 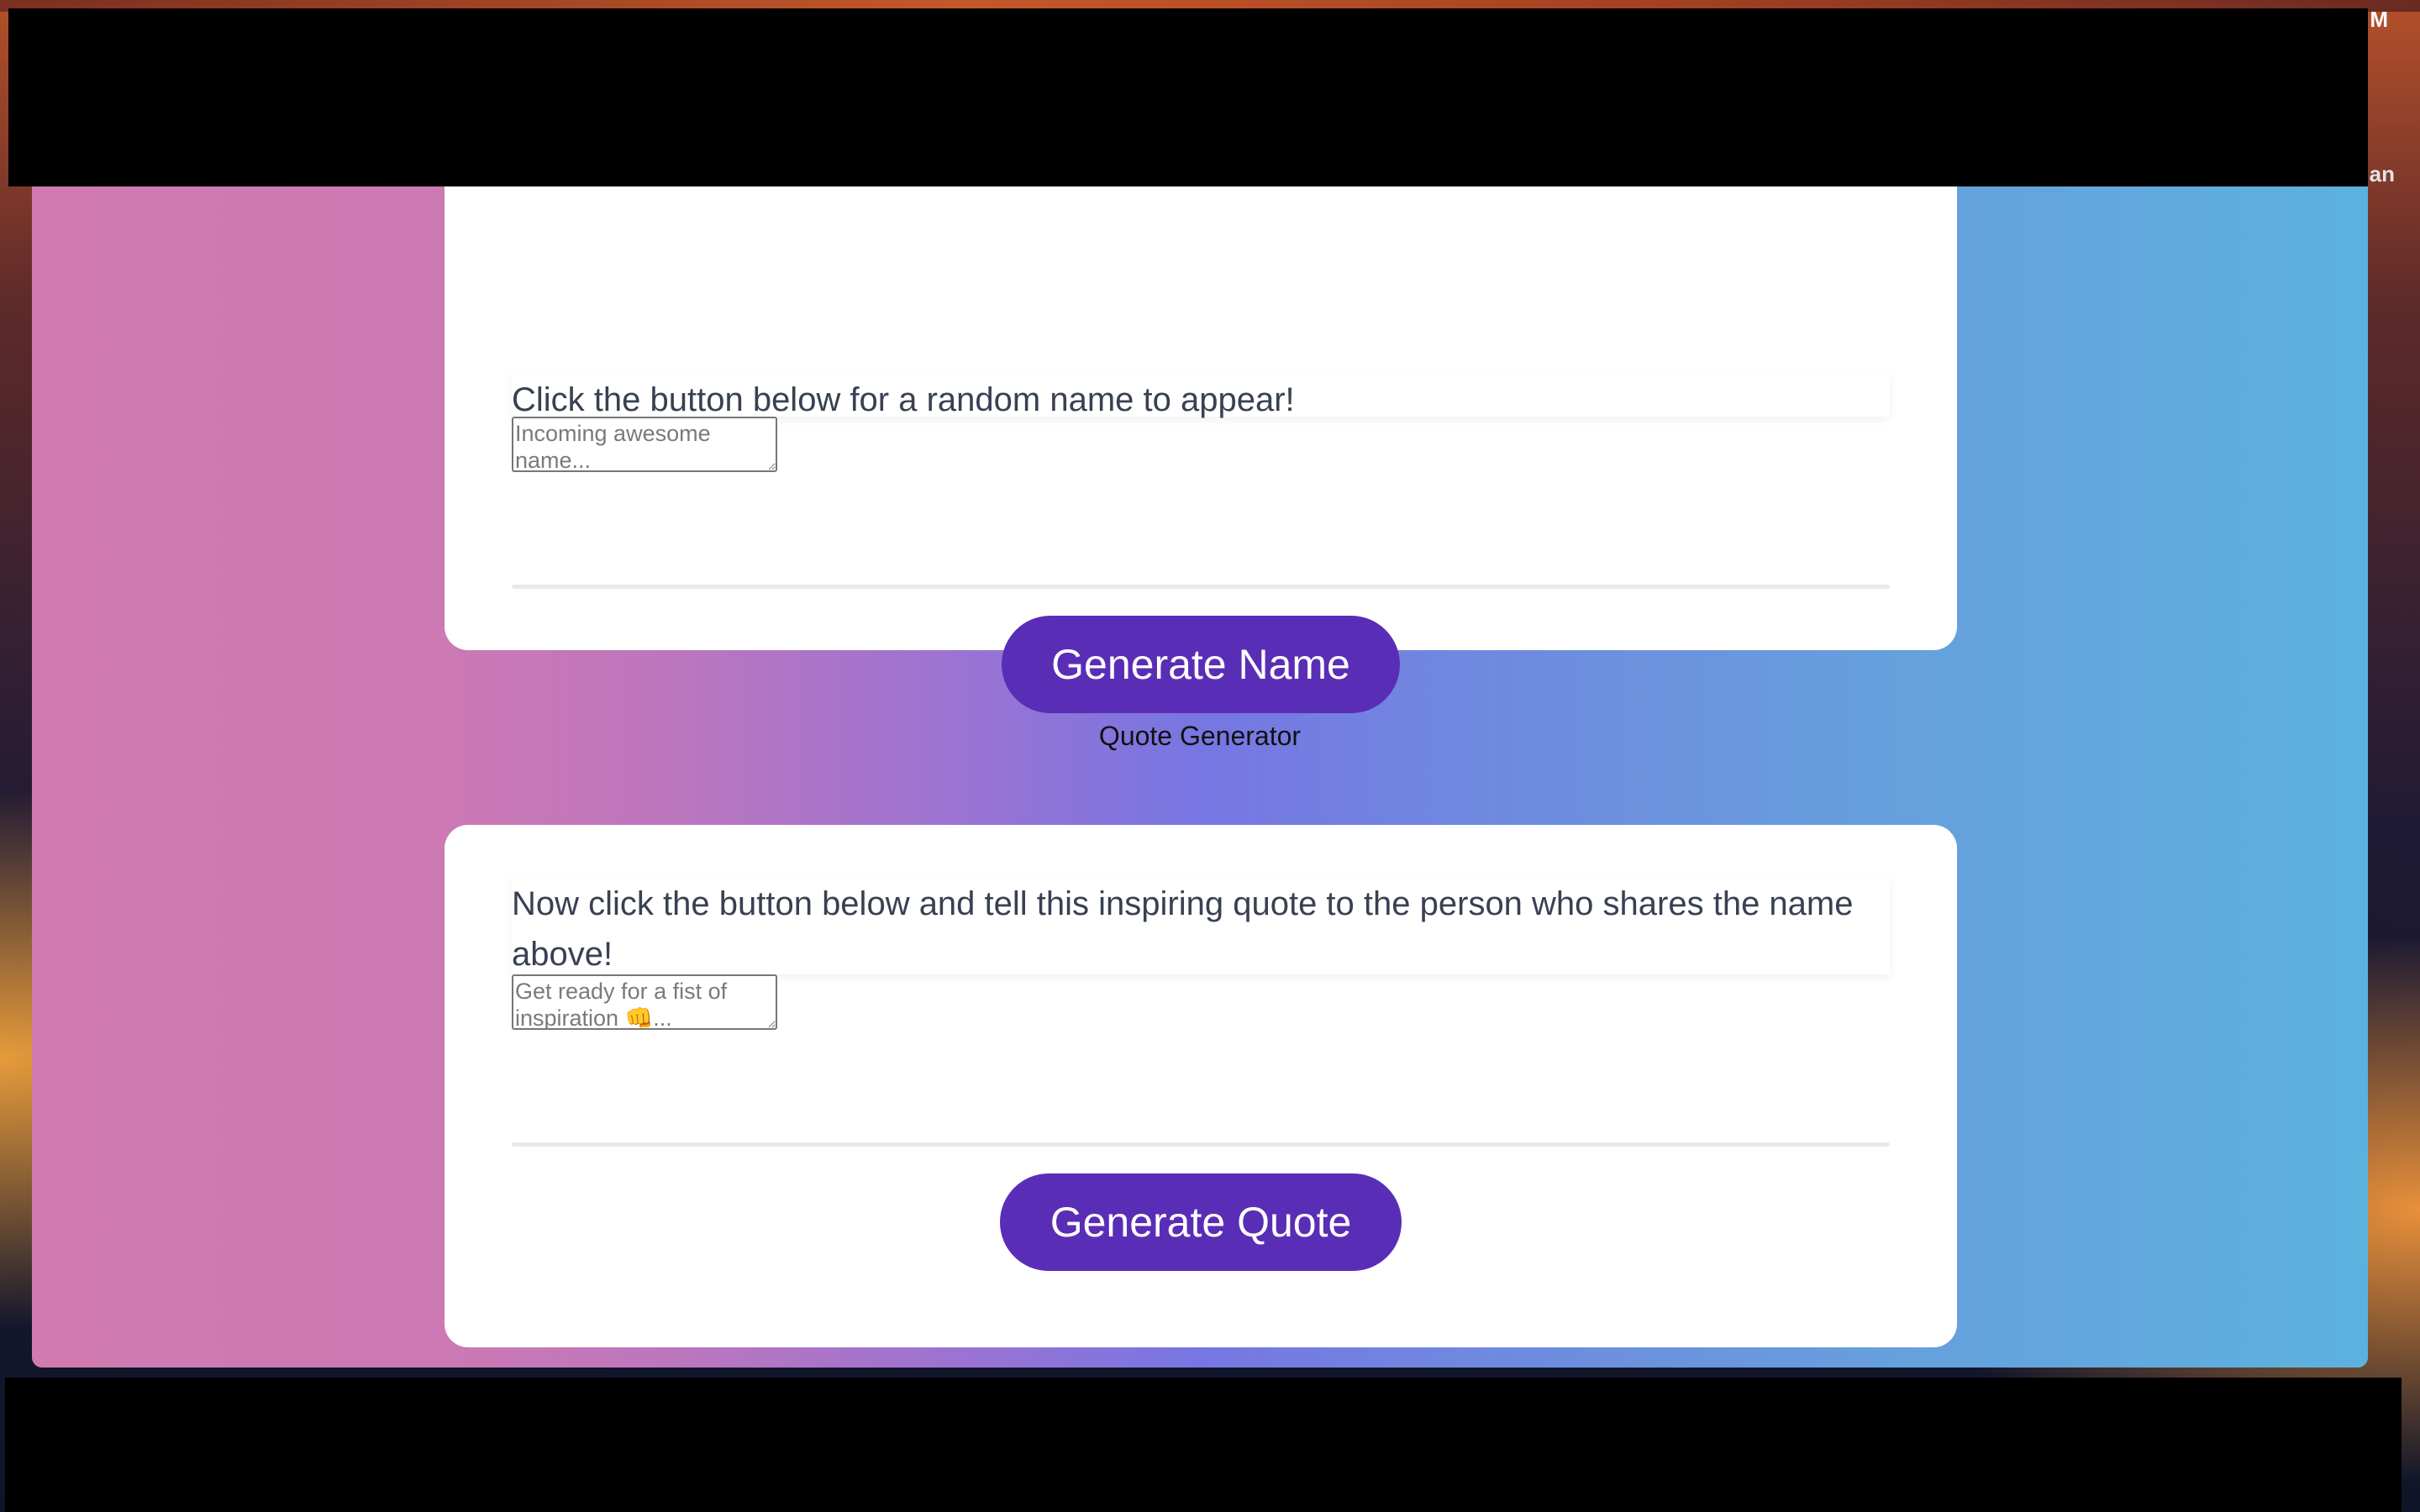 What do you see at coordinates (1201, 664) in the screenshot?
I see `generate-name-button: Generate Name` at bounding box center [1201, 664].